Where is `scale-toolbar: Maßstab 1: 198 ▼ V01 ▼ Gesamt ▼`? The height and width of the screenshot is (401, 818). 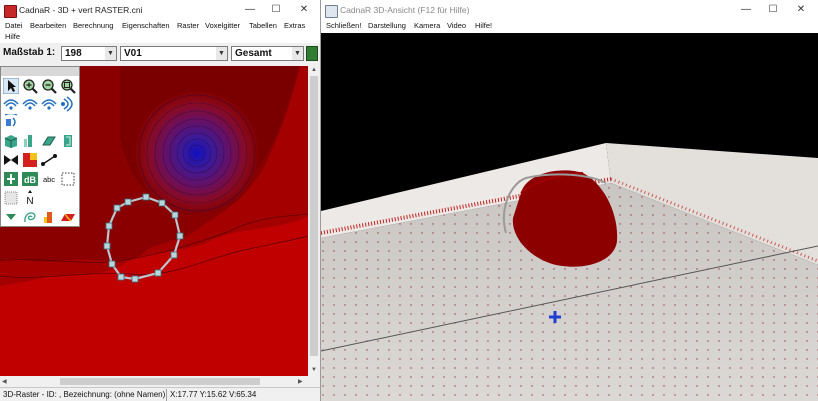 scale-toolbar: Maßstab 1: 198 ▼ V01 ▼ Gesamt ▼ is located at coordinates (160, 54).